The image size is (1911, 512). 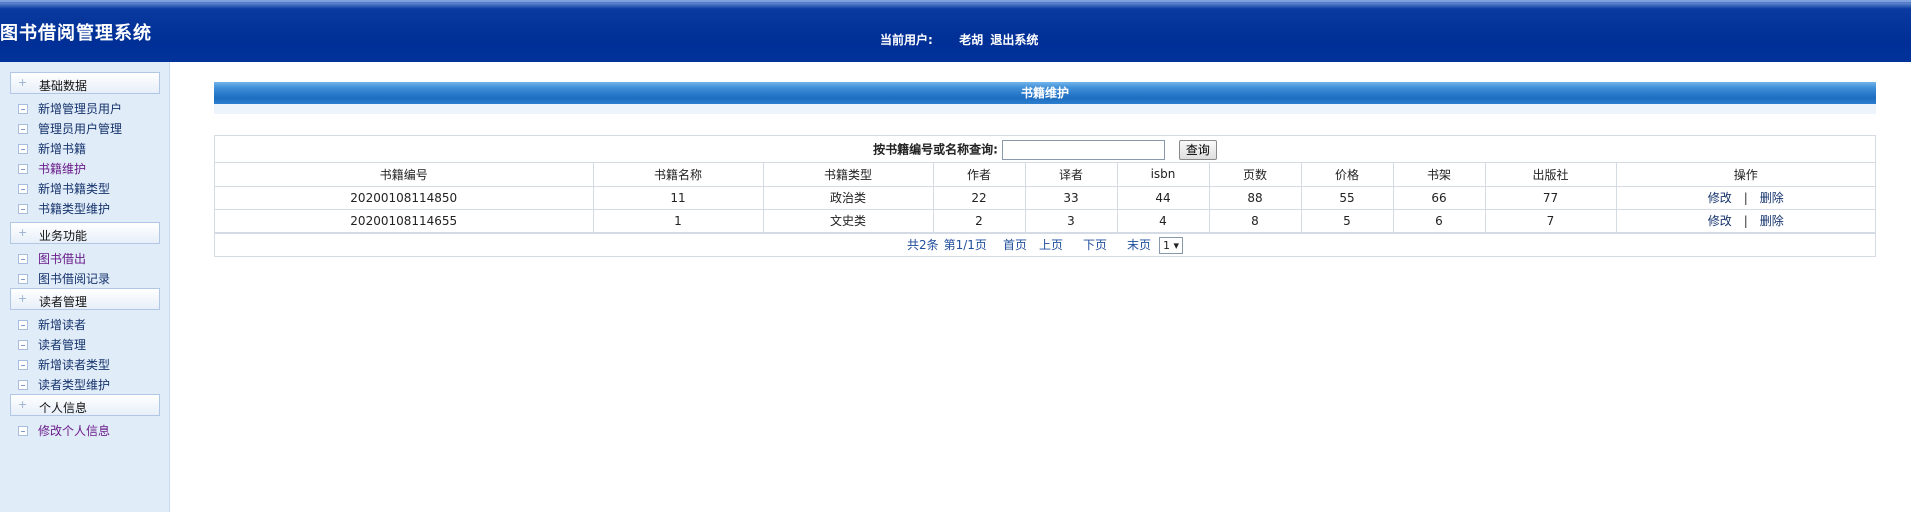 I want to click on page-select: 1 ▾, so click(x=1171, y=245).